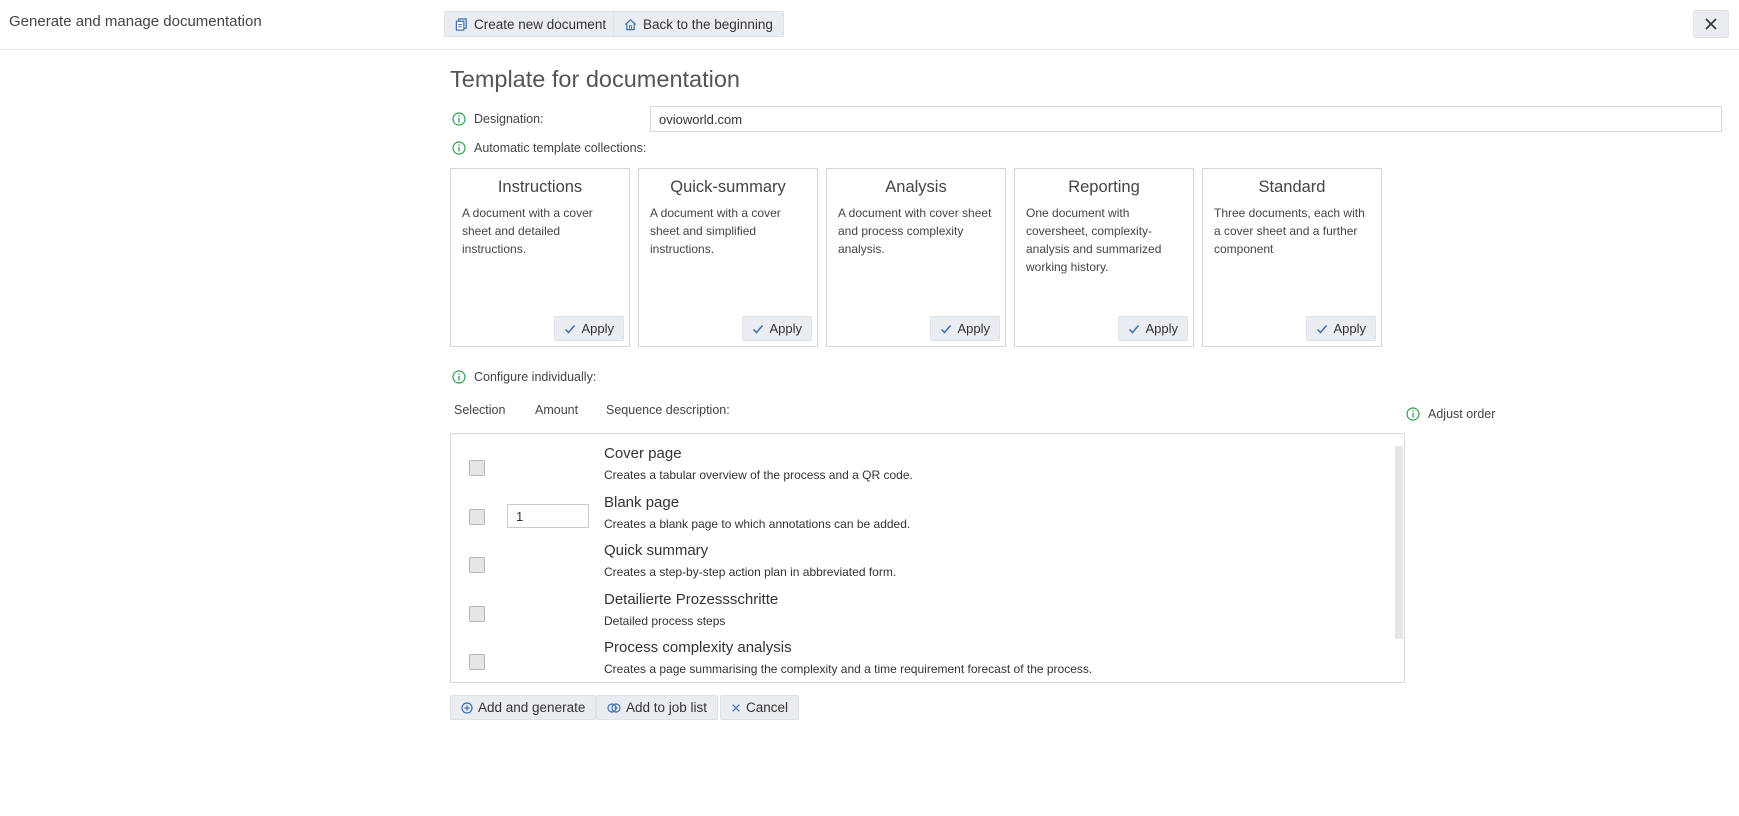 The height and width of the screenshot is (816, 1739). I want to click on adjust-order-label: Adjust order, so click(1462, 414).